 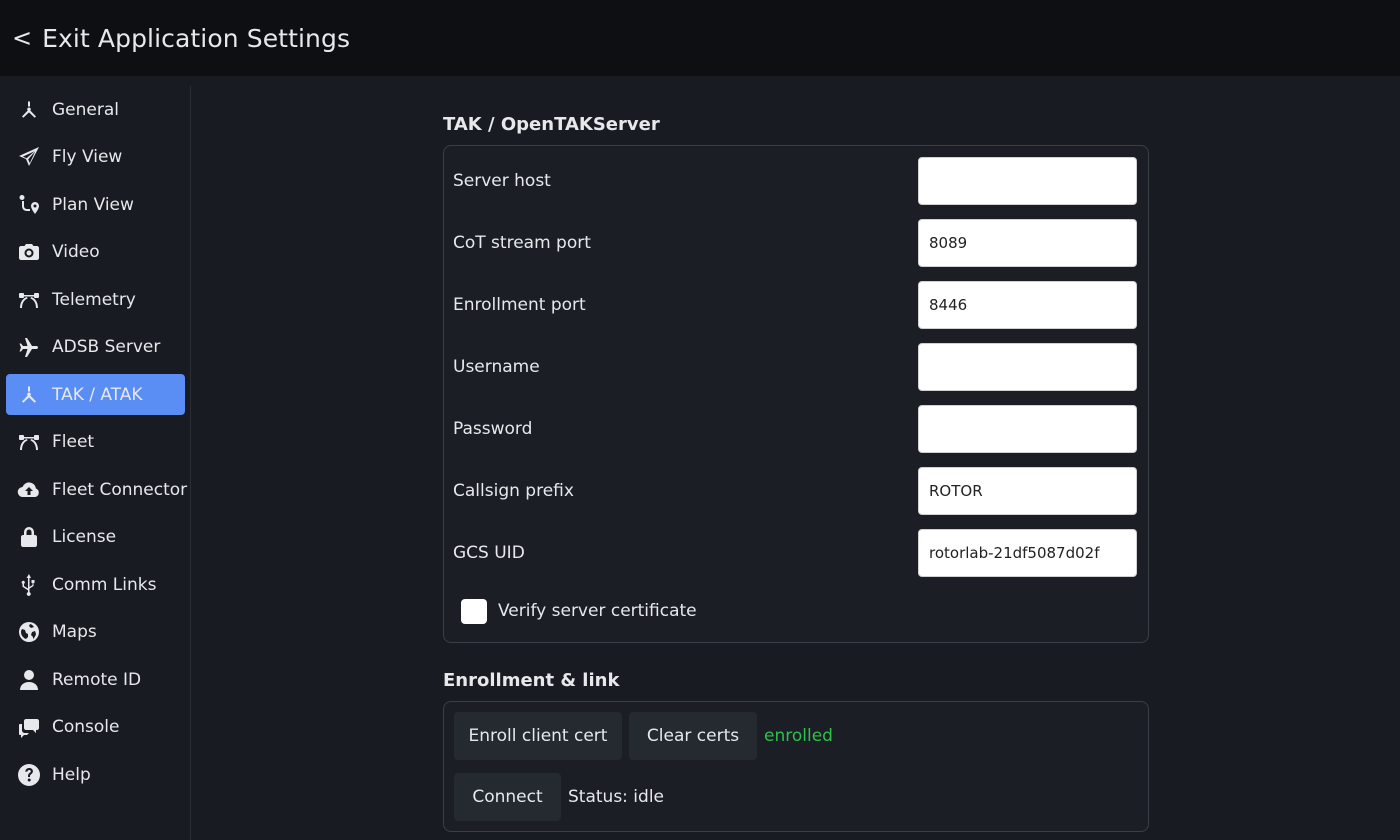 I want to click on sidebar-item-adsb-server: ADSB Server, so click(x=95, y=346).